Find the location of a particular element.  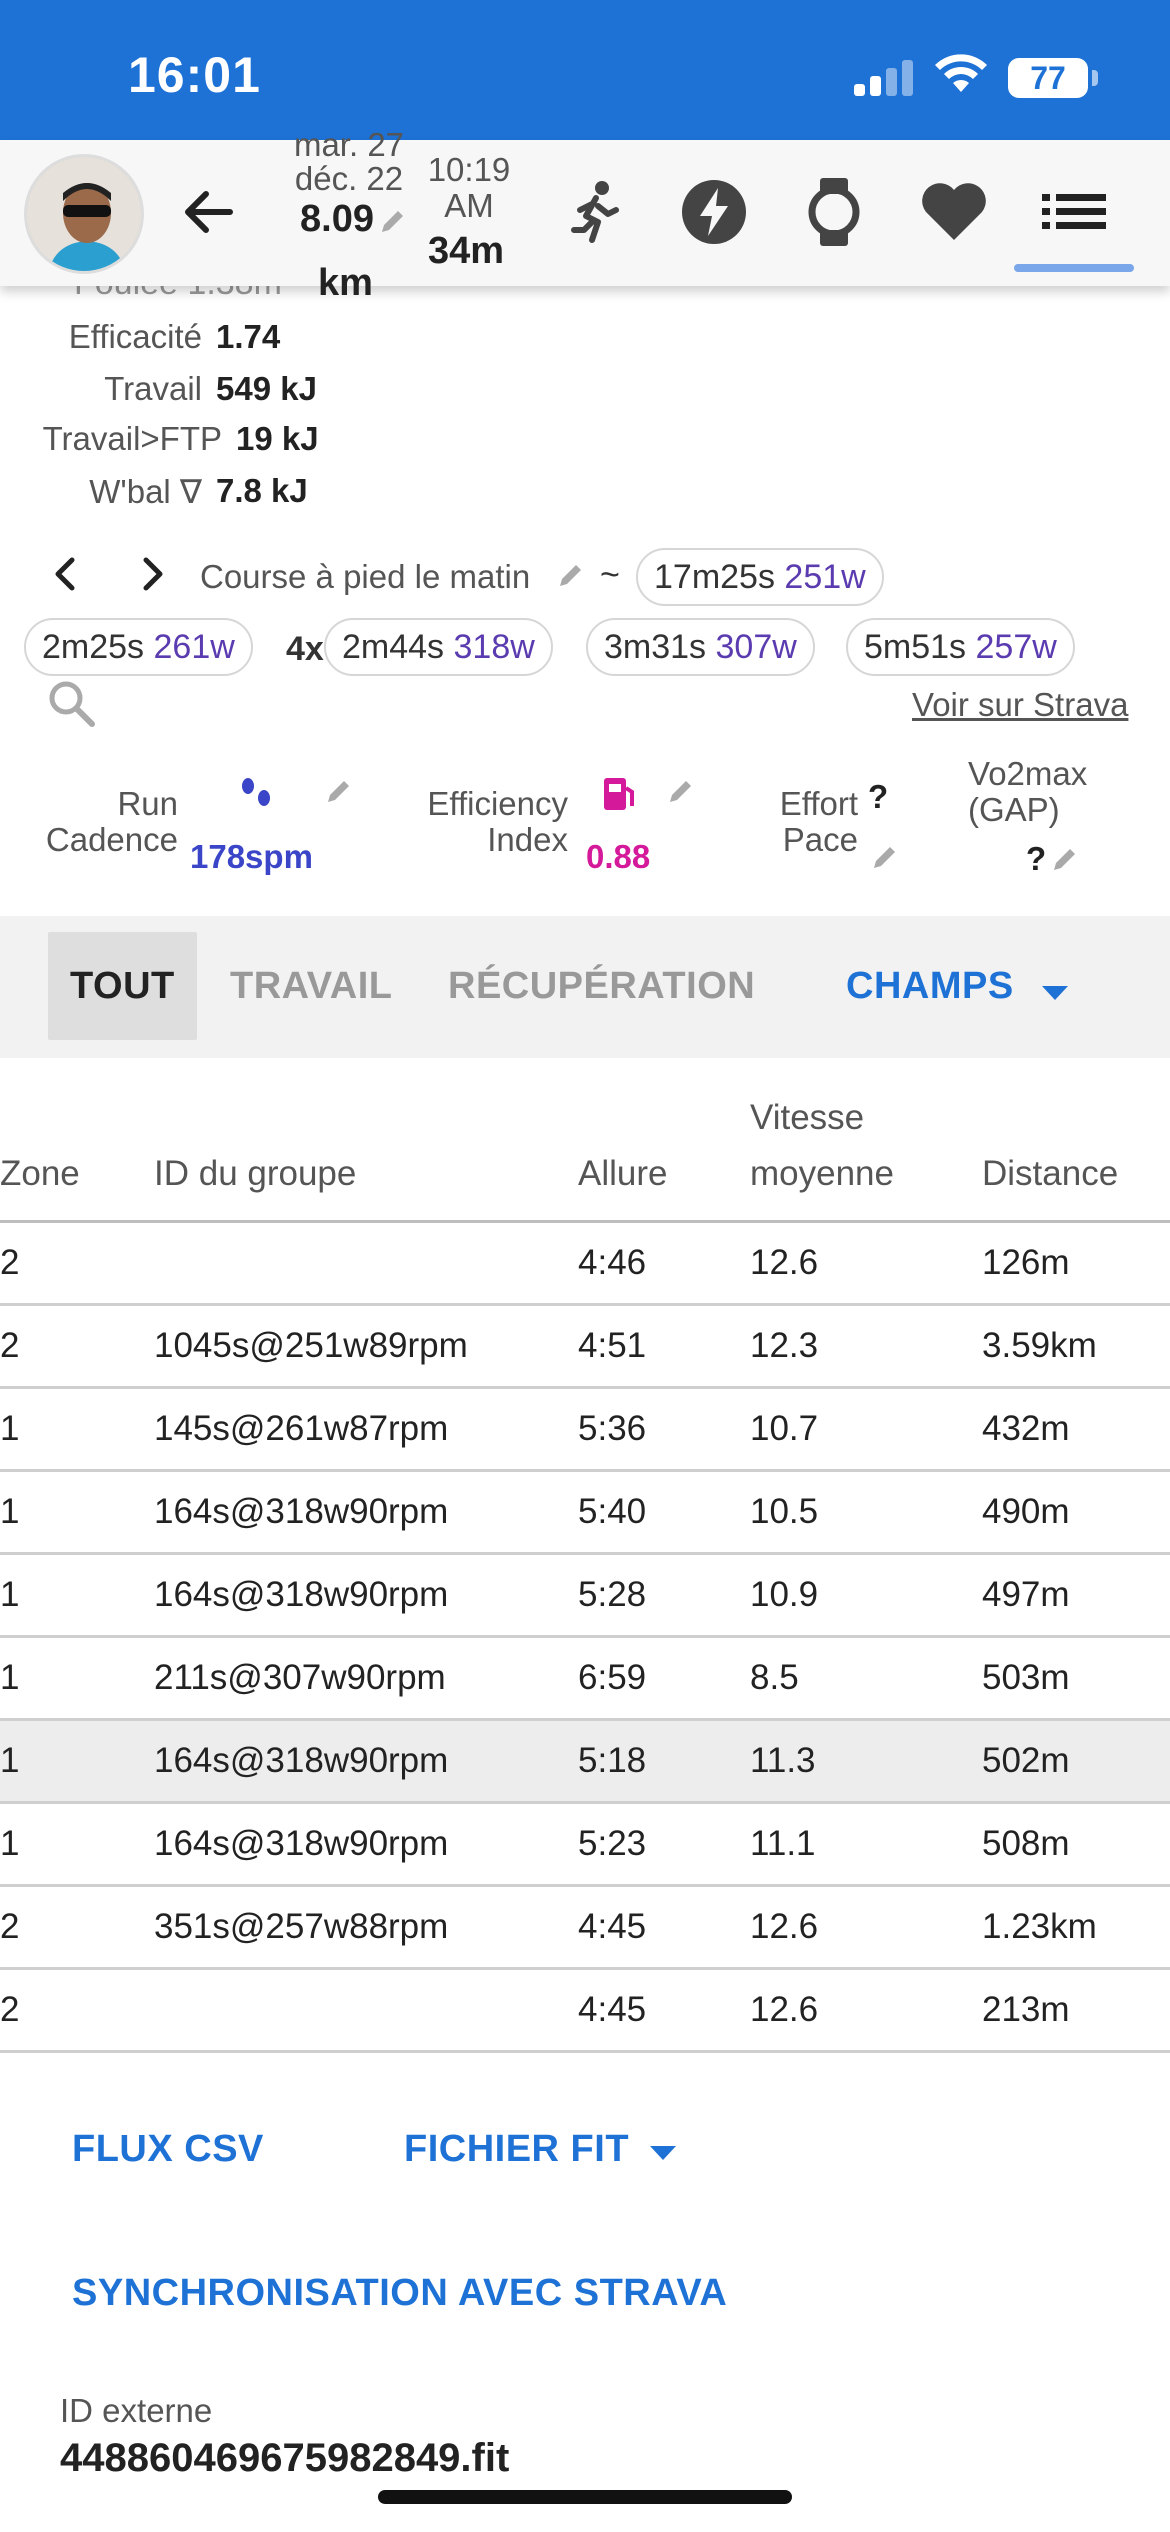

external-id-value: 448860469675982849.fit is located at coordinates (285, 2458).